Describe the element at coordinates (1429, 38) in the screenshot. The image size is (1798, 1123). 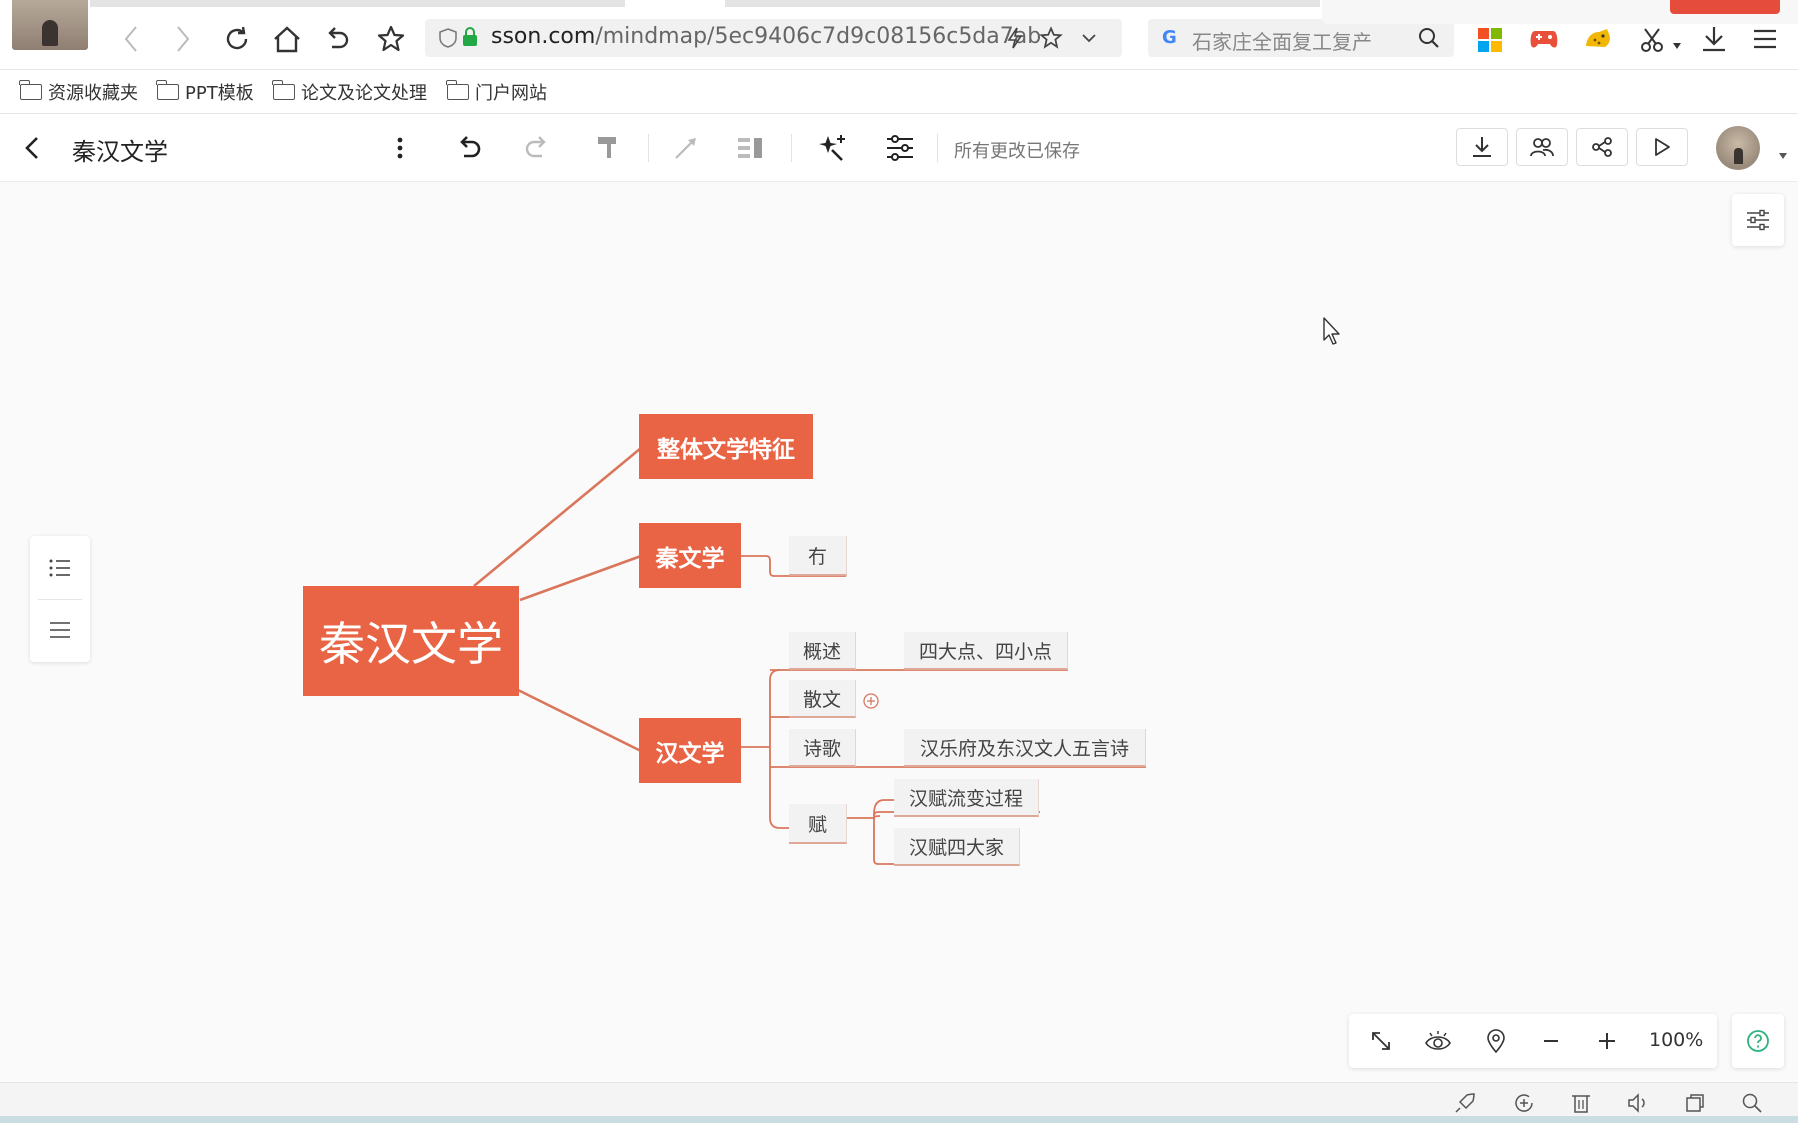
I see `search-icon` at that location.